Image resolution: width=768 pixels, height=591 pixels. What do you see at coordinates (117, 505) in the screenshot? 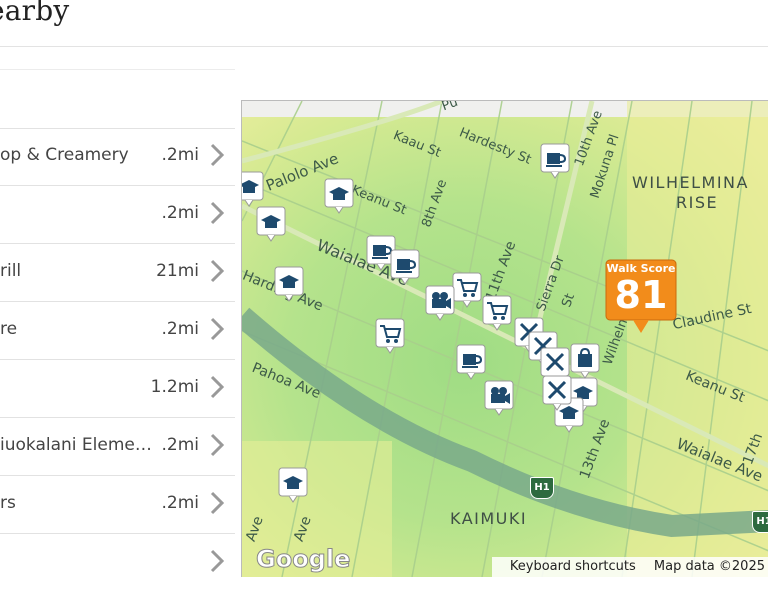
I see `list-item: rs .2mi` at bounding box center [117, 505].